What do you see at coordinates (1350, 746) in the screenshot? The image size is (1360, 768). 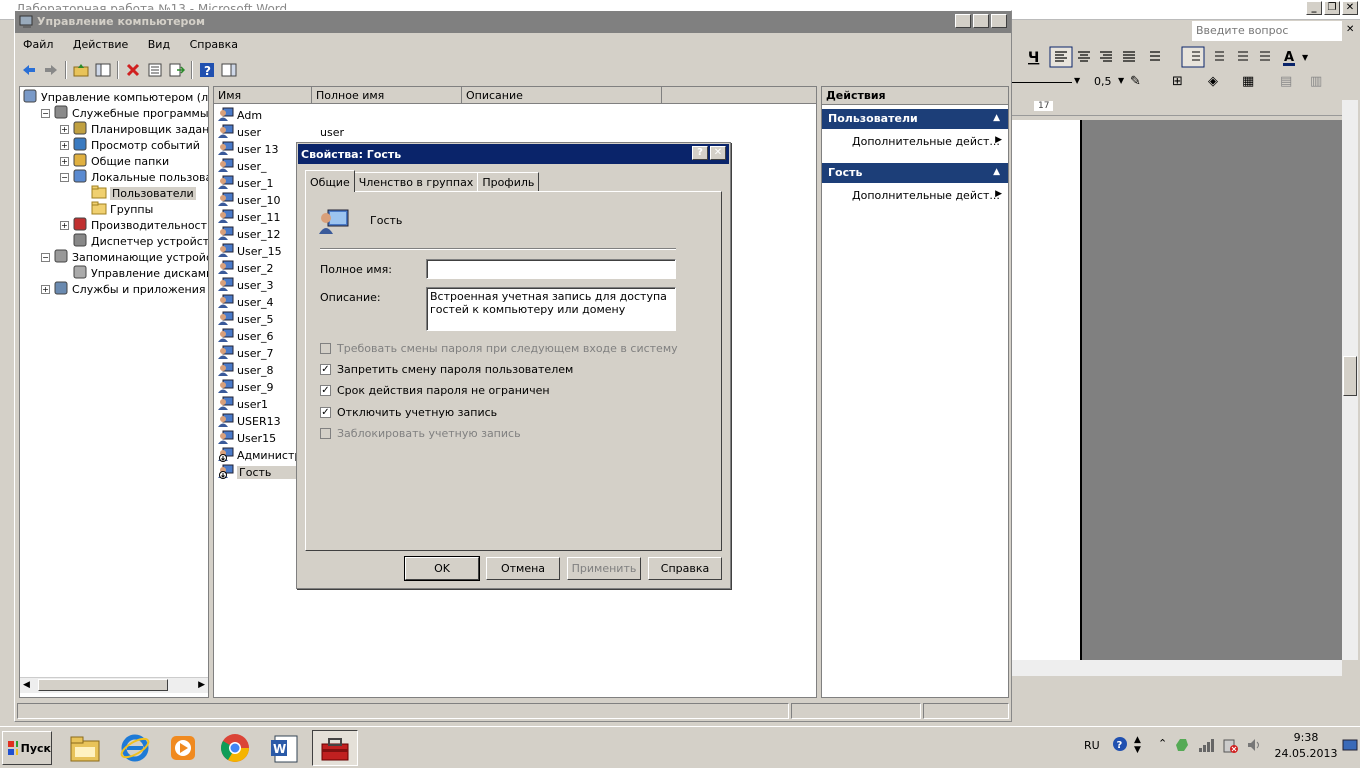 I see `show-desktop-icon` at bounding box center [1350, 746].